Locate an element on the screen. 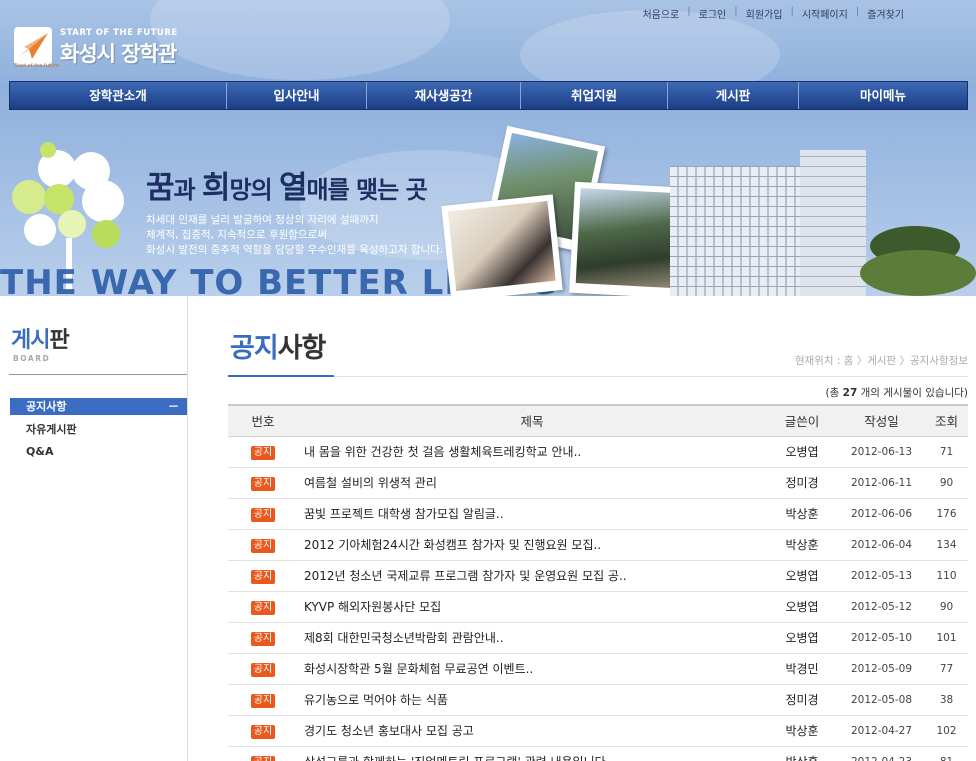 The width and height of the screenshot is (976, 761). post-title-link: 제8회 대한민국청소년박람회 관람안내.. is located at coordinates (401, 638).